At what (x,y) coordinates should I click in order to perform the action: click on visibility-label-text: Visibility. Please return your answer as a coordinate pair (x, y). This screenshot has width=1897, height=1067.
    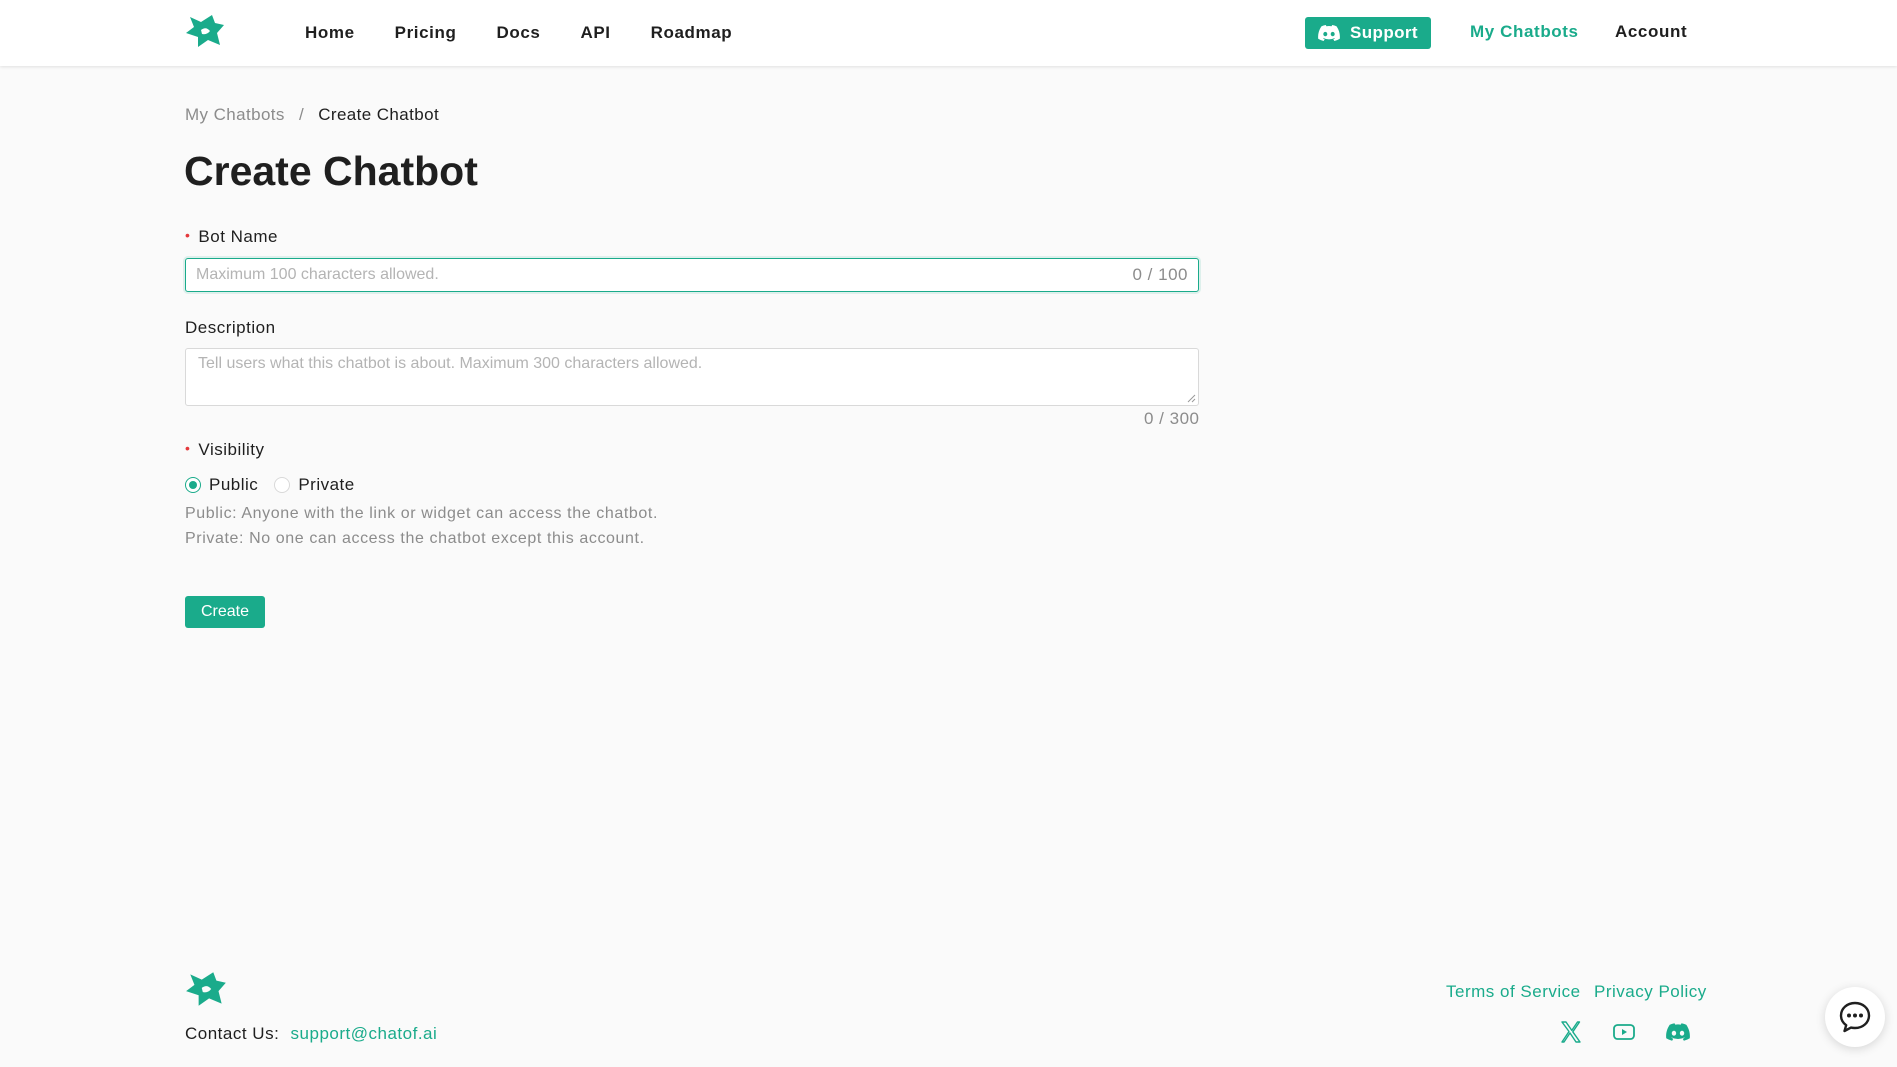
    Looking at the image, I should click on (231, 449).